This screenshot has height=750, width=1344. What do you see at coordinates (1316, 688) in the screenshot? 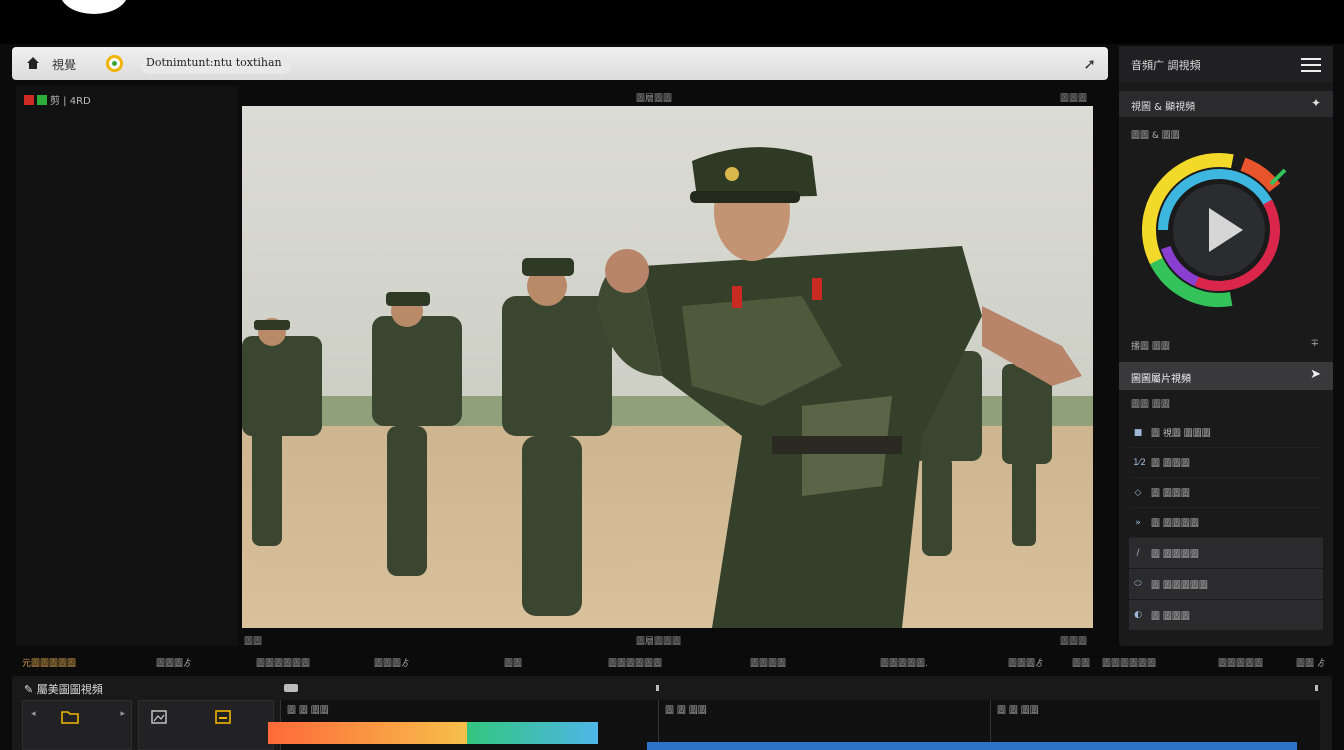
I see `timeline-marker-end` at bounding box center [1316, 688].